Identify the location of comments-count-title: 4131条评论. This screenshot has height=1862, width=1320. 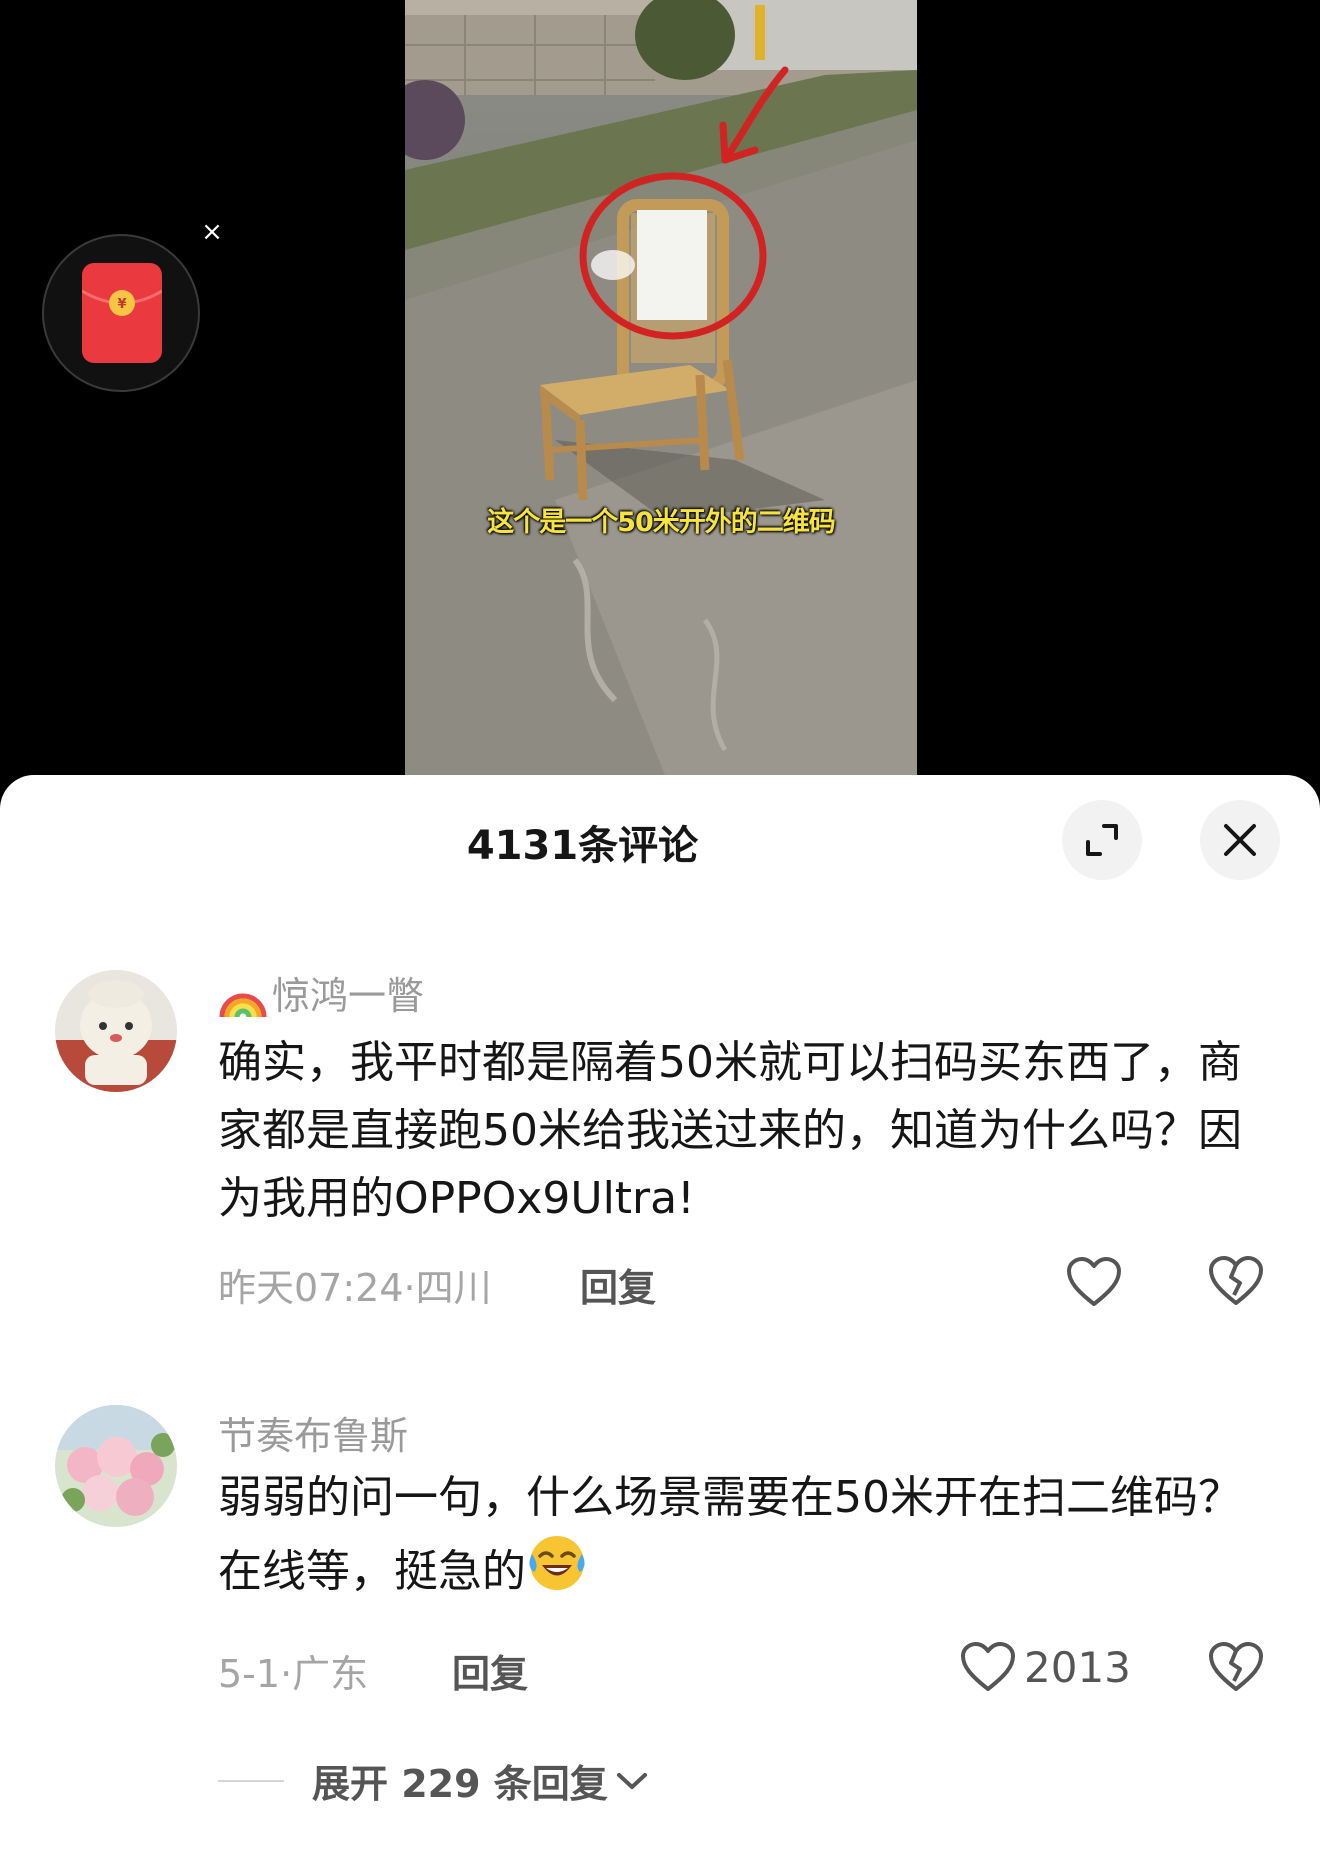
(582, 846).